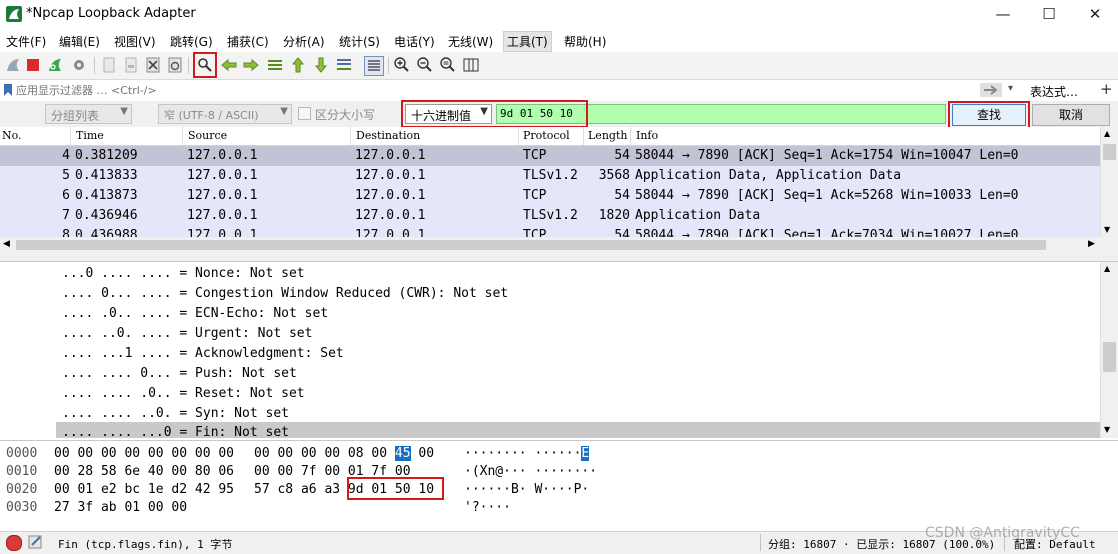  I want to click on ascii-bytes: ········ ······E, so click(527, 453).